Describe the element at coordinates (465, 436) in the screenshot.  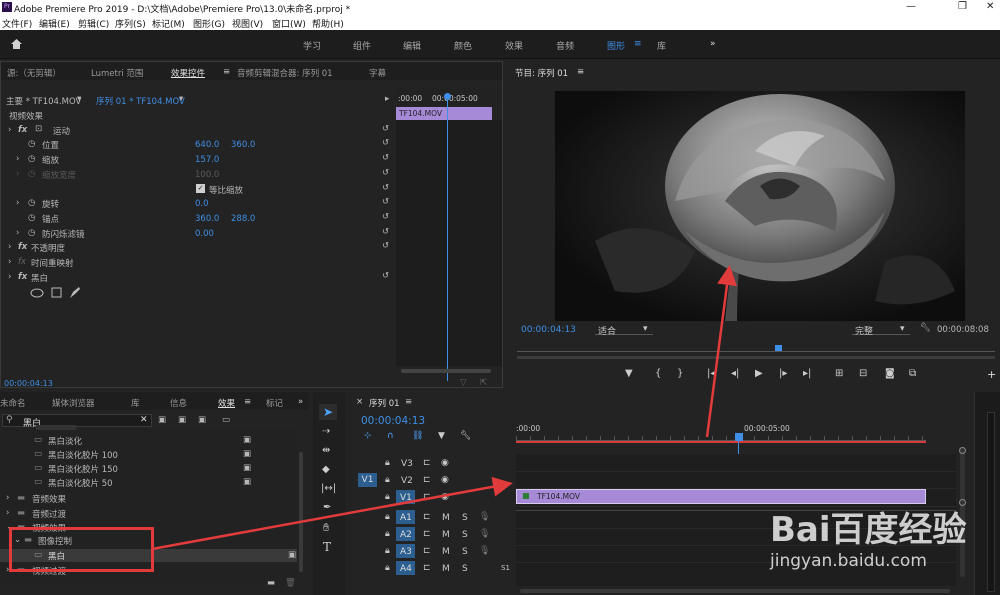
I see `timeline-settings-icon: 🔧︎` at that location.